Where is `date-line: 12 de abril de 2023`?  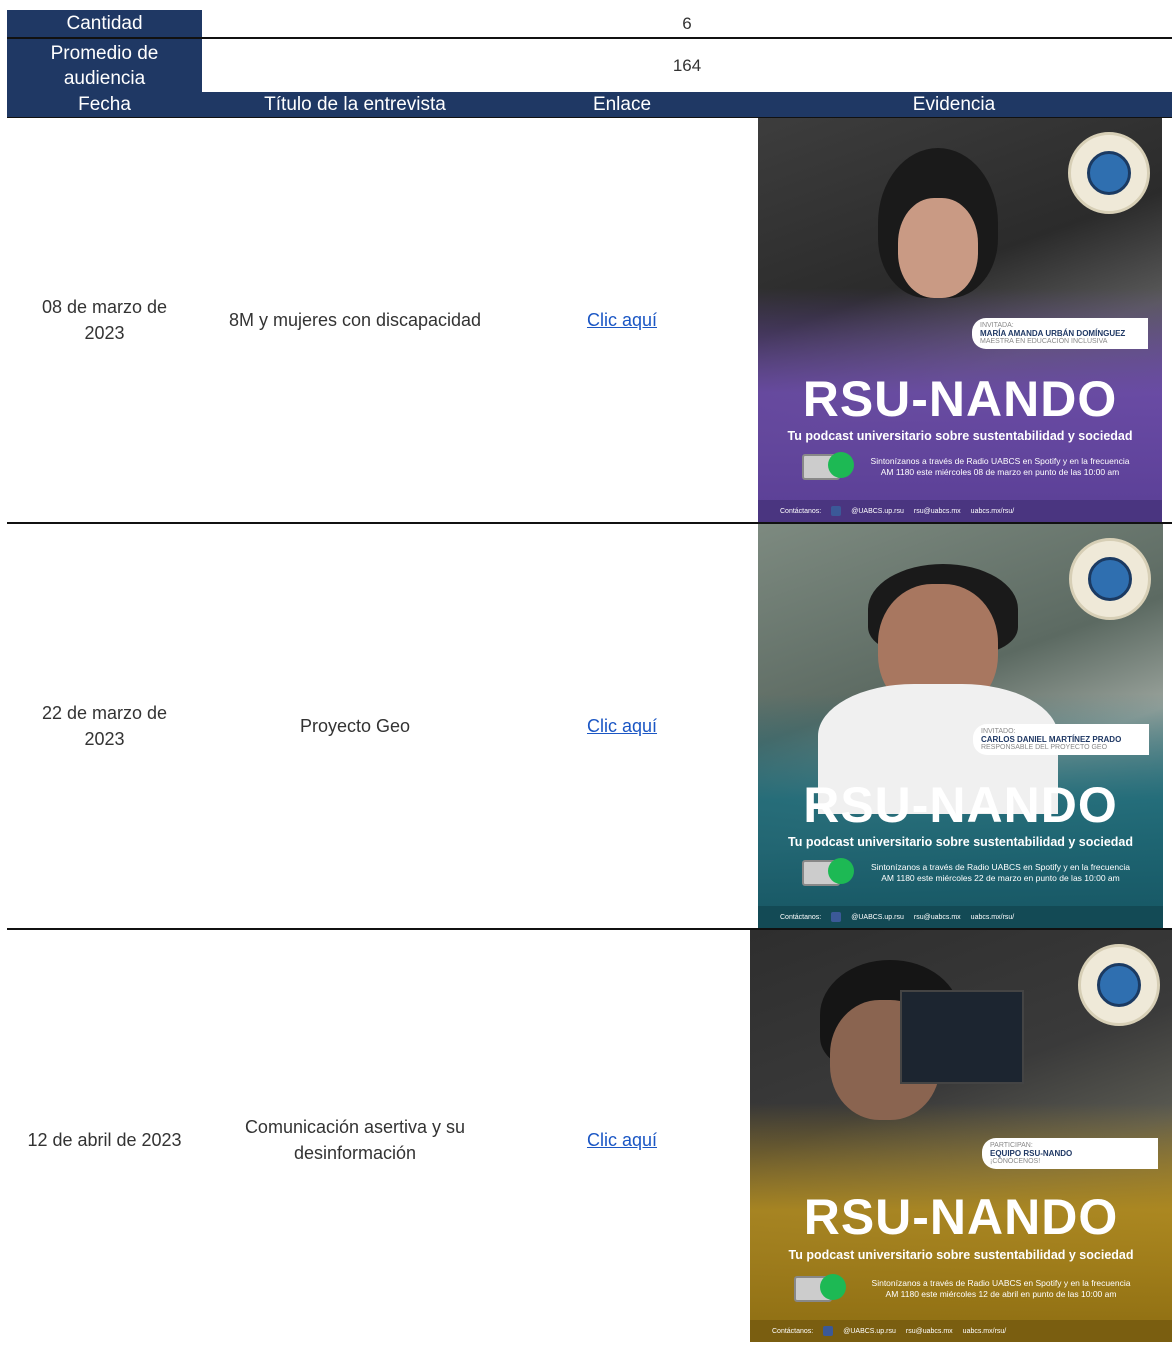
date-line: 12 de abril de 2023 is located at coordinates (104, 1140).